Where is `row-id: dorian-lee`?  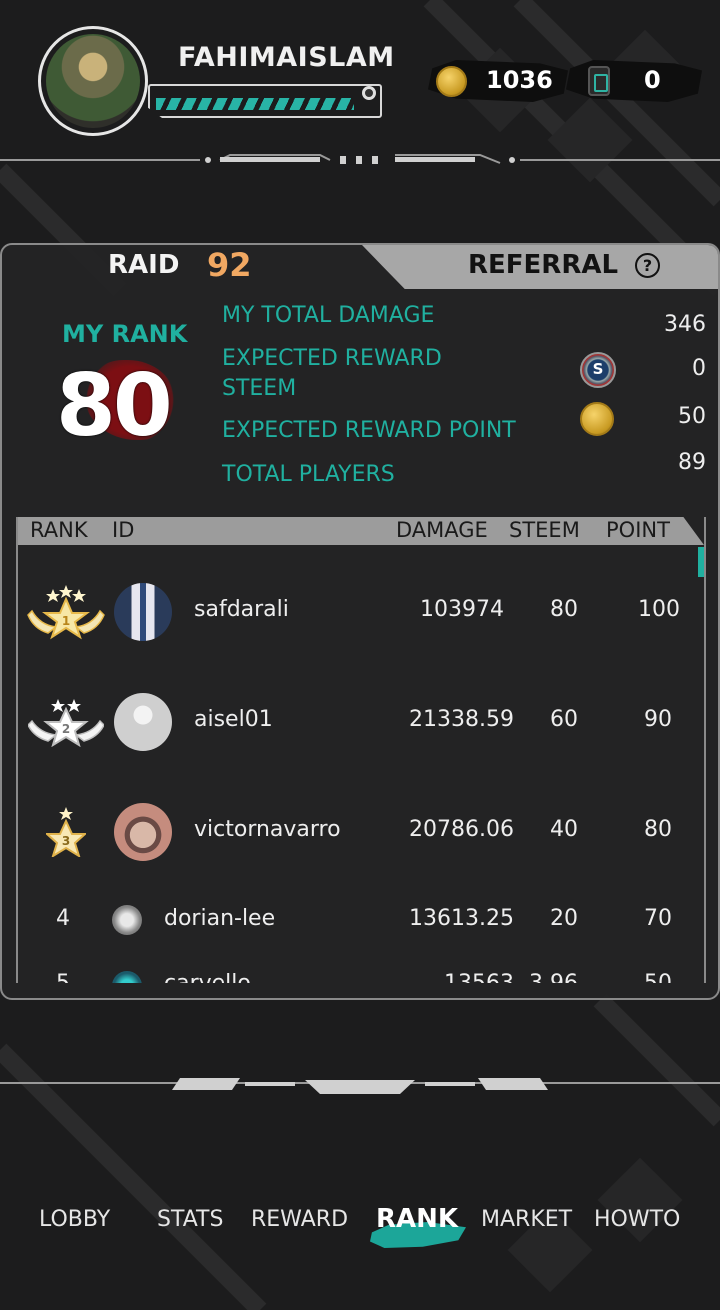 row-id: dorian-lee is located at coordinates (219, 918).